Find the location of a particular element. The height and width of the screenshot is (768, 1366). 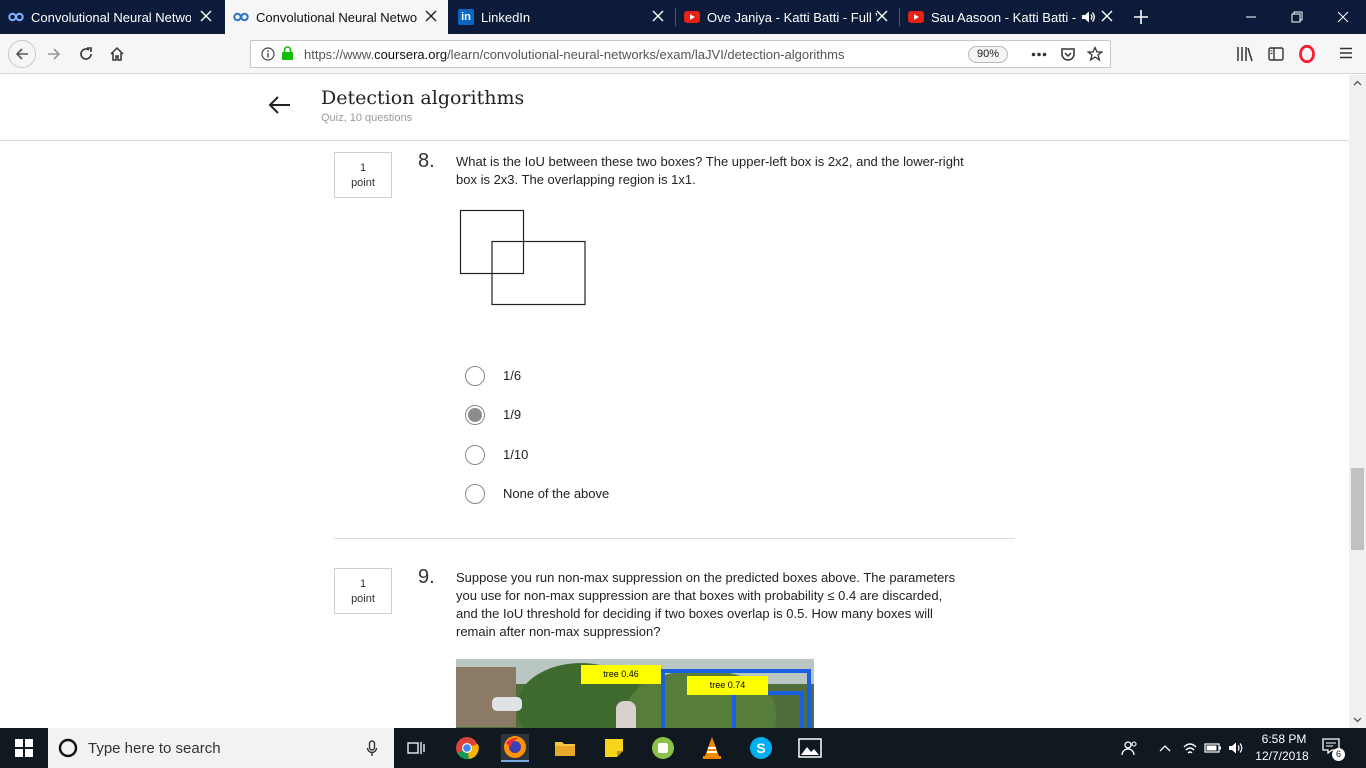

url-prefix: https://www. is located at coordinates (339, 54).